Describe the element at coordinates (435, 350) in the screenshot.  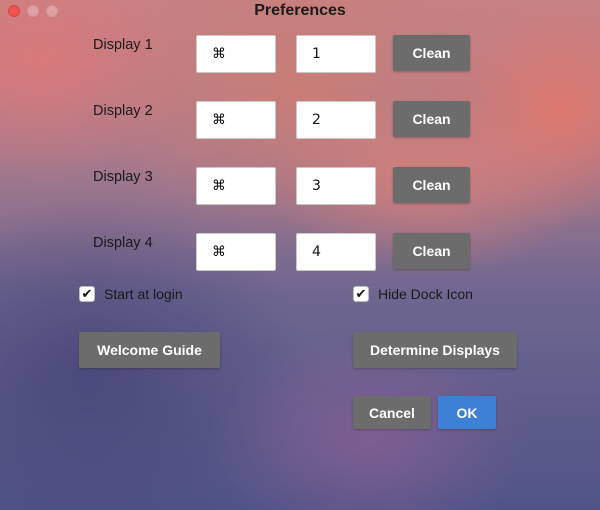
I see `determine-displays-button: Determine Displays` at that location.